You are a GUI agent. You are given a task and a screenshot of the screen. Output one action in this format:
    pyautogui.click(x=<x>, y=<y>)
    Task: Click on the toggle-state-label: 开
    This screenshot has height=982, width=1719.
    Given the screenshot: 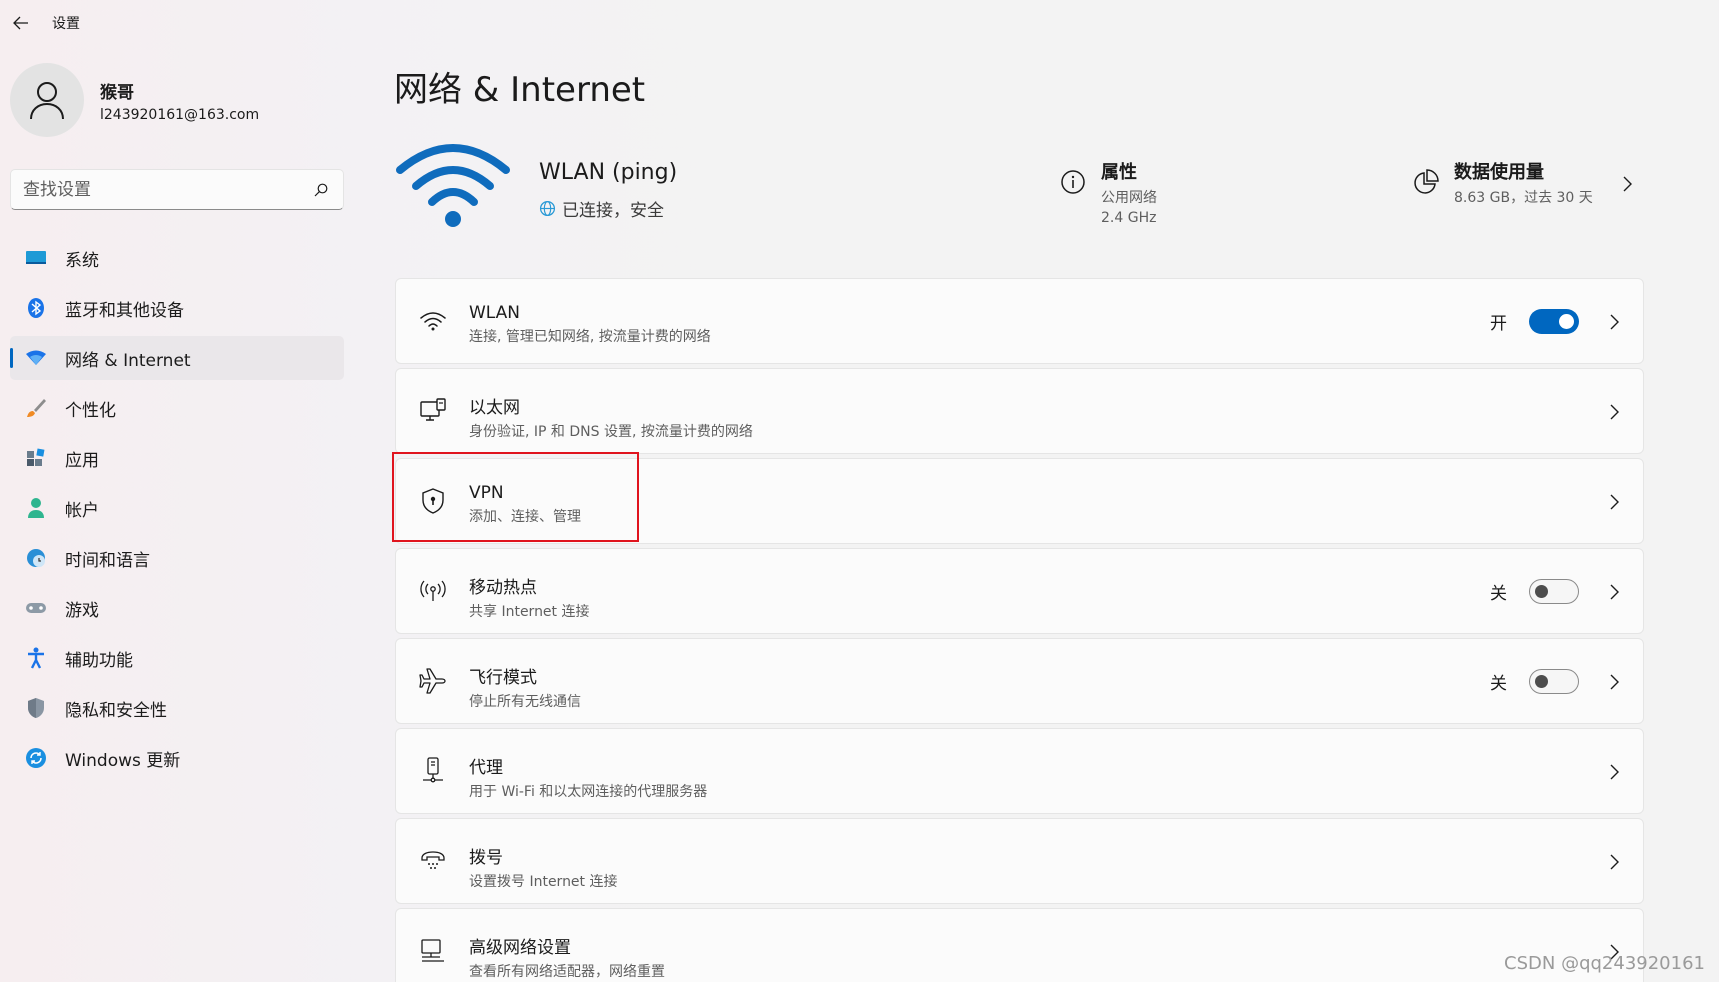 What is the action you would take?
    pyautogui.click(x=1498, y=324)
    